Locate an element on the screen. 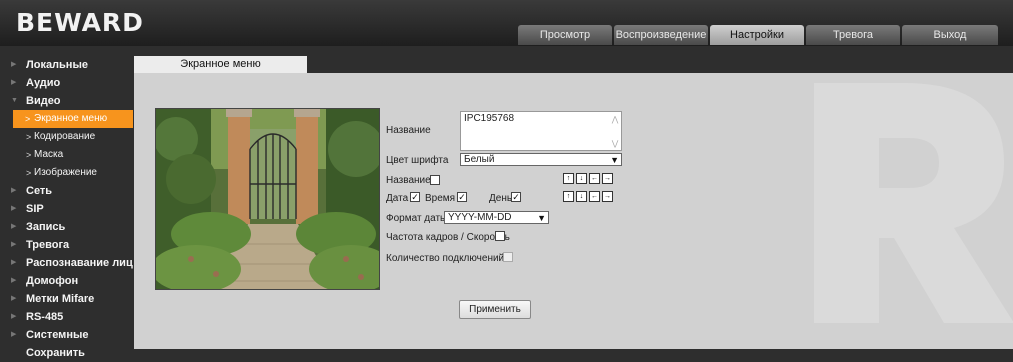 Image resolution: width=1013 pixels, height=362 pixels. sidebar-item-label: Распознавание лиц is located at coordinates (79, 263).